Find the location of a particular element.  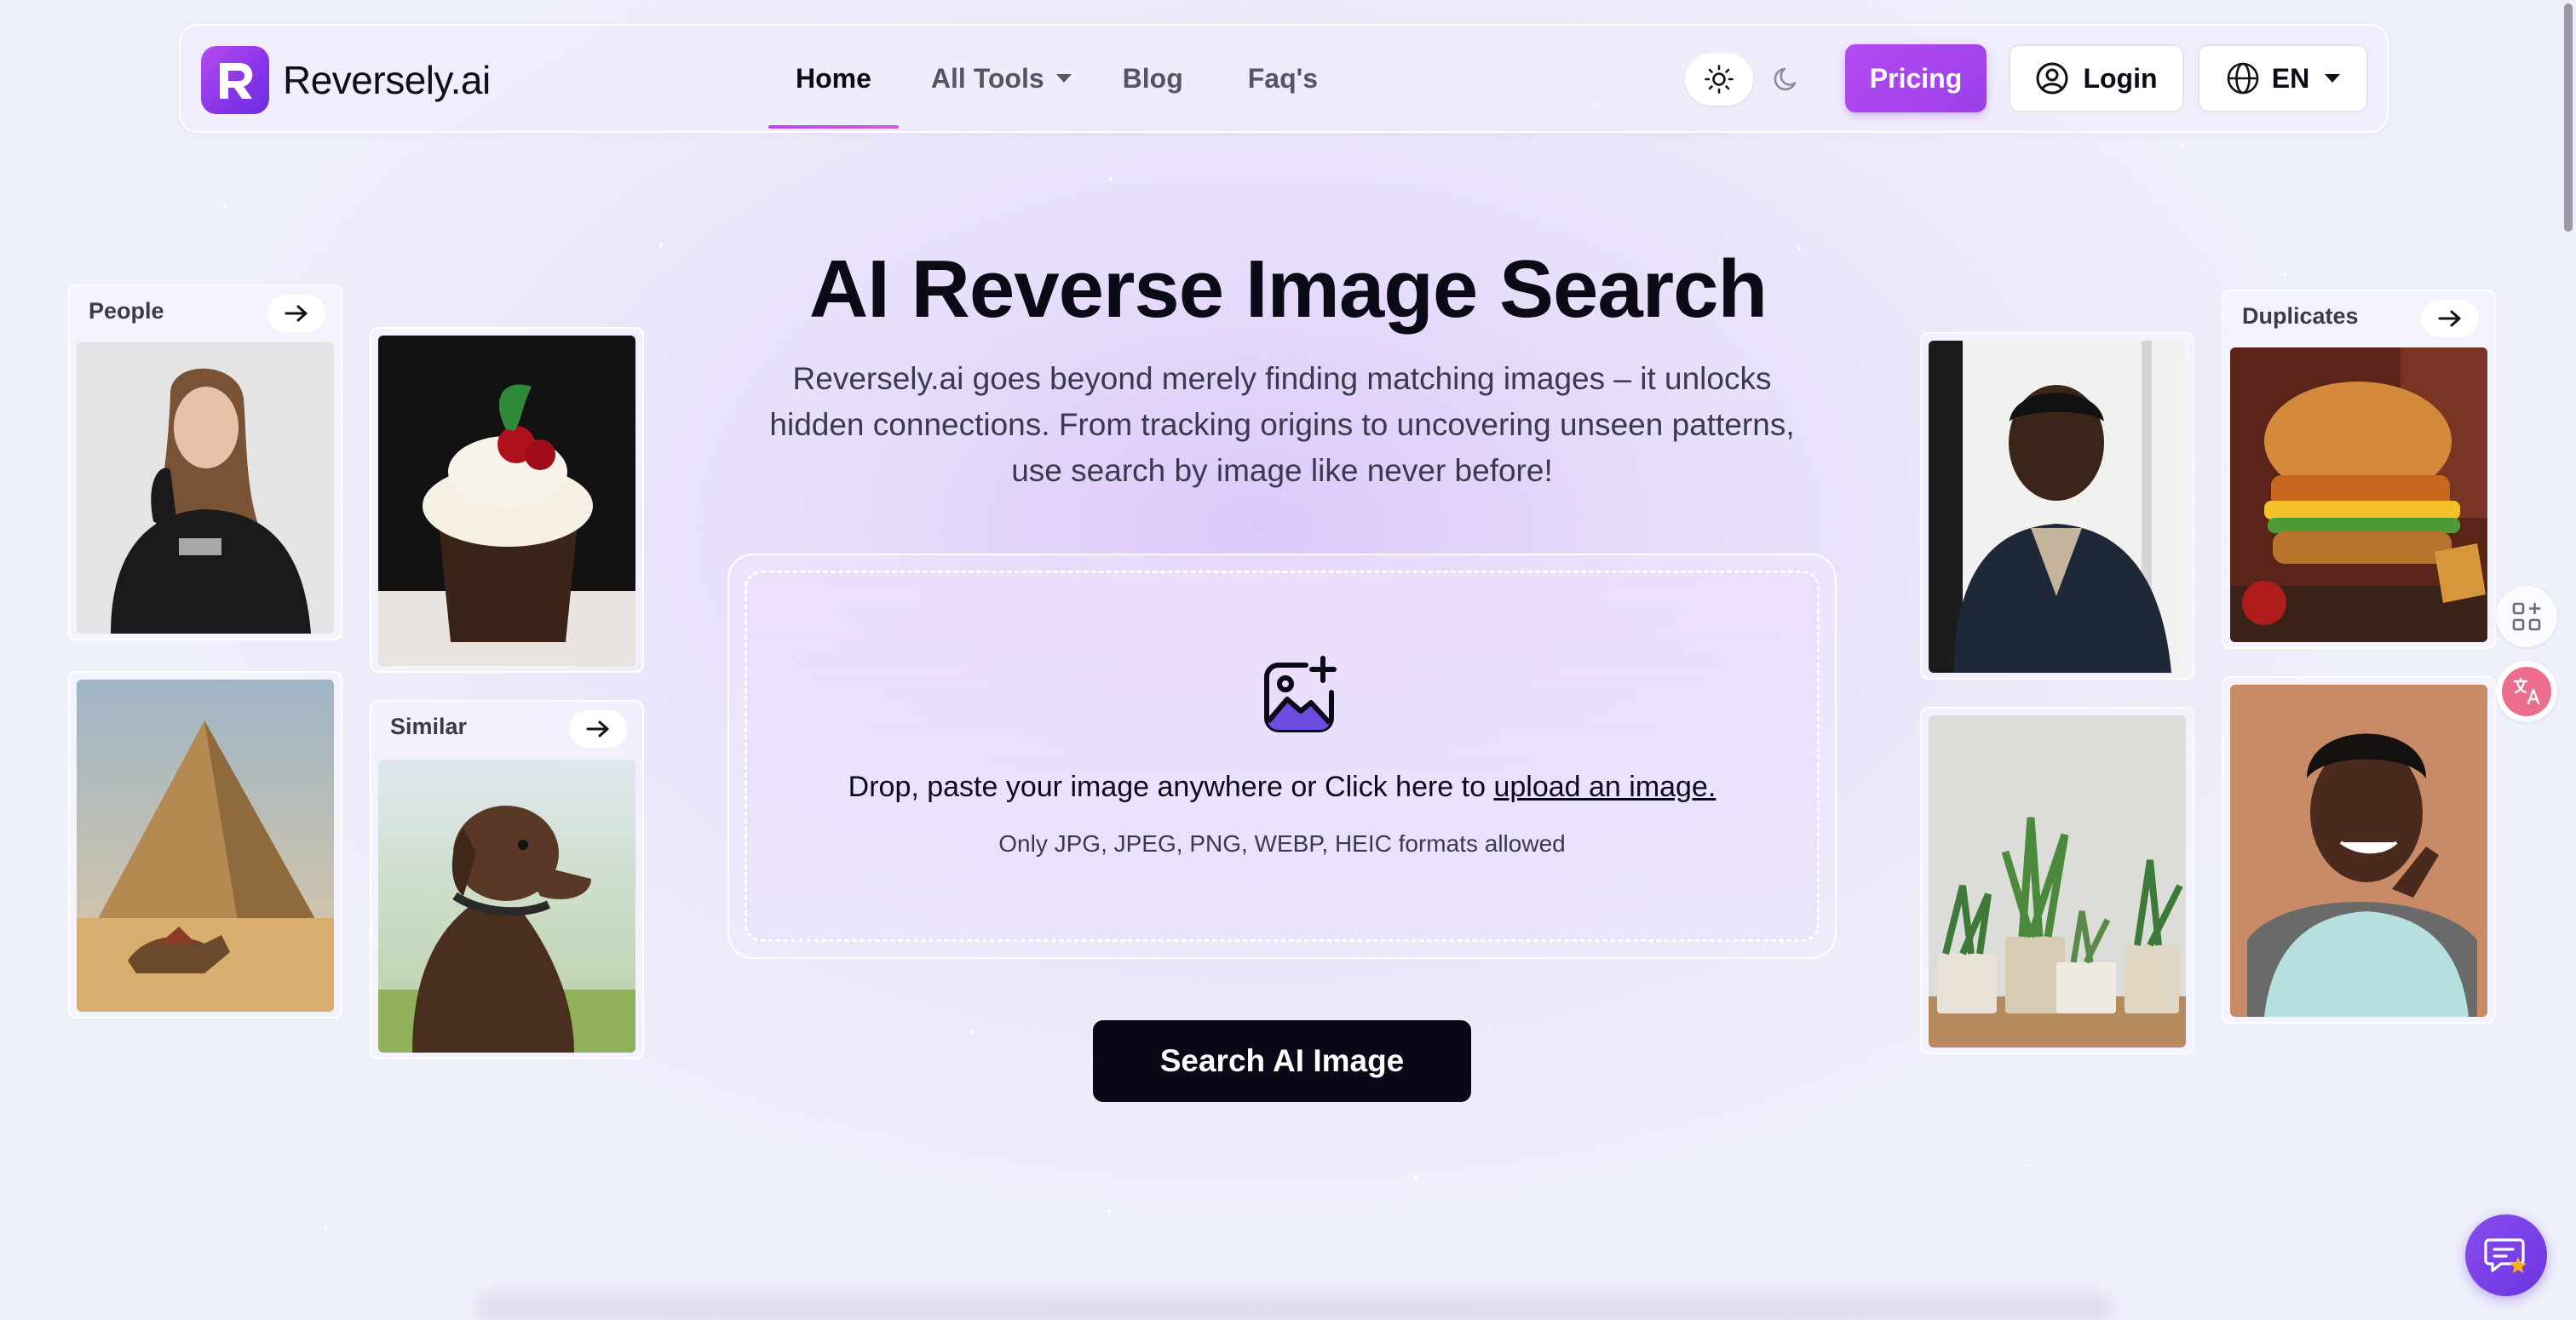

pricing-button: Pricing is located at coordinates (1916, 78).